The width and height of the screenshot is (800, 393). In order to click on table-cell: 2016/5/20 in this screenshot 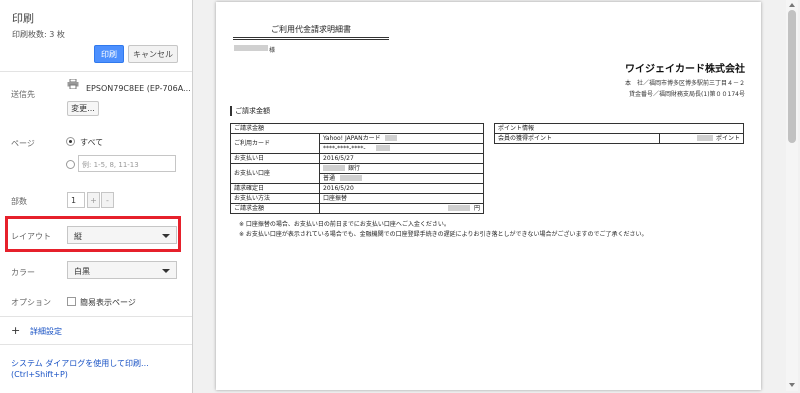, I will do `click(401, 188)`.